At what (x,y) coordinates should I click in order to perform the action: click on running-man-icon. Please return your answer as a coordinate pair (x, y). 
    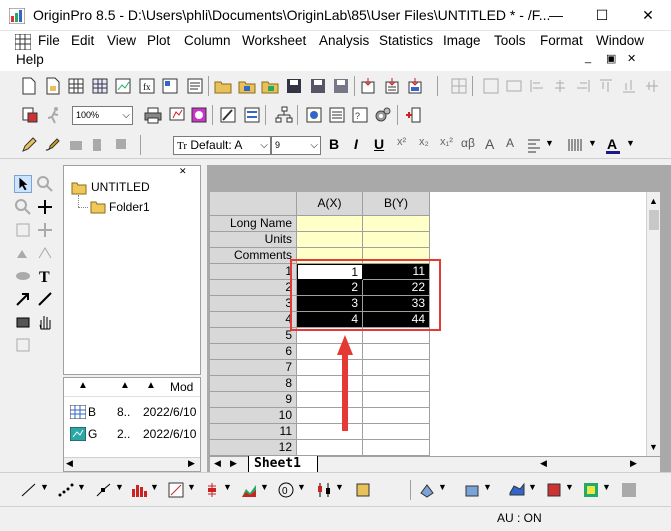
    Looking at the image, I should click on (54, 115).